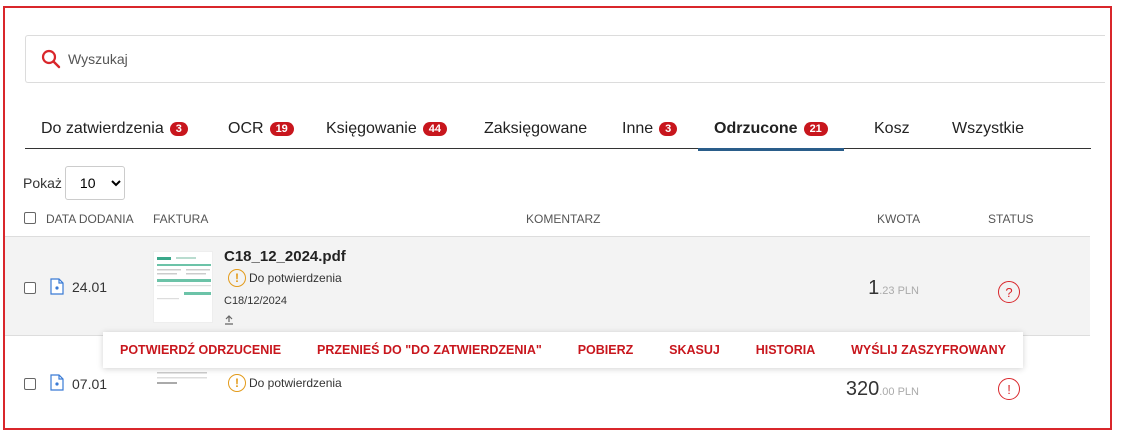 Image resolution: width=1121 pixels, height=436 pixels. Describe the element at coordinates (815, 128) in the screenshot. I see `count-badge: 21` at that location.